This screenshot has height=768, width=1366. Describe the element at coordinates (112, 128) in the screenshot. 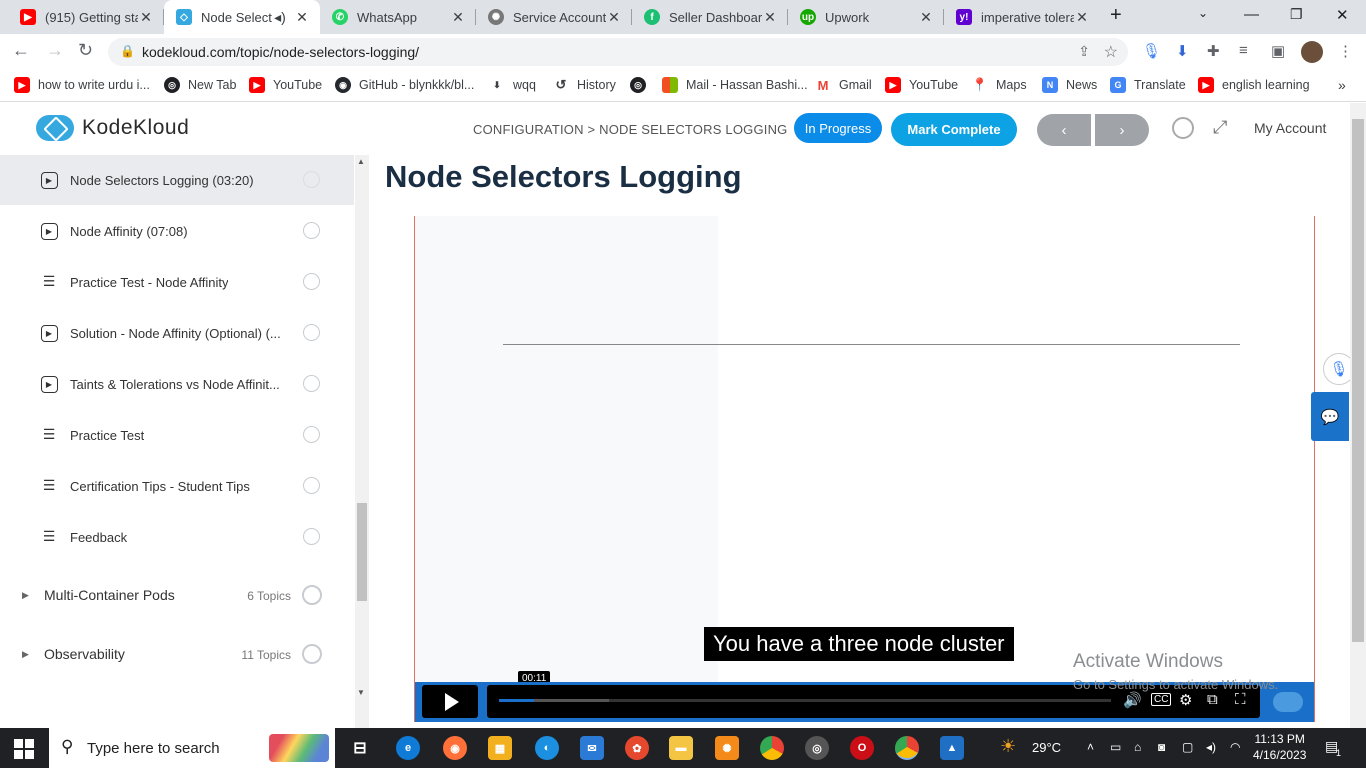

I see `kodekloud-logo: KodeKloud` at that location.